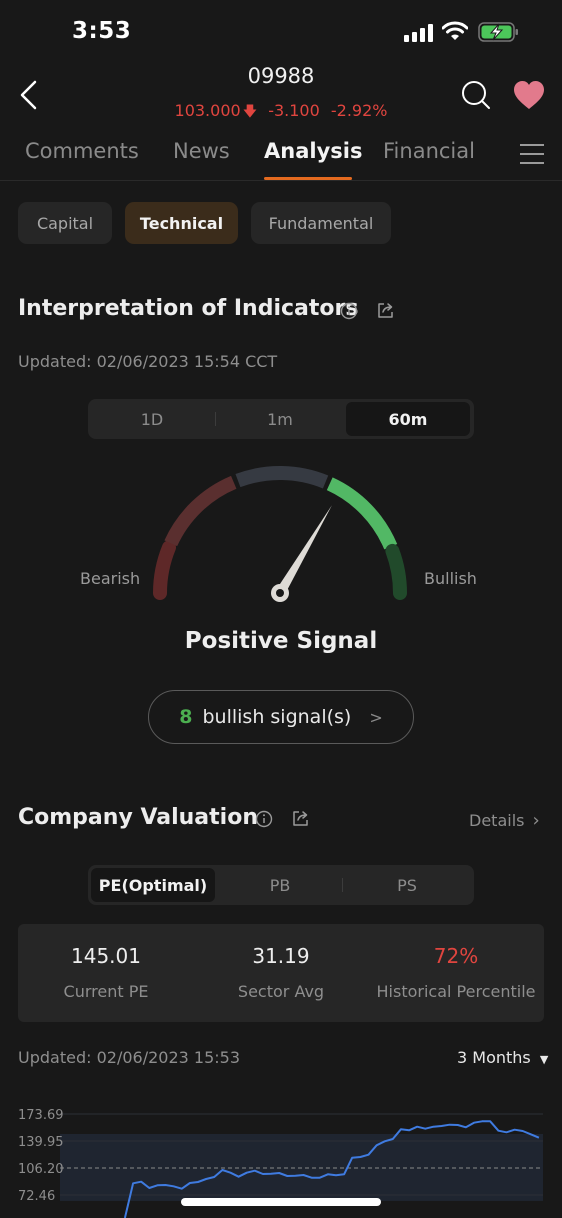  What do you see at coordinates (36, 1196) in the screenshot?
I see `y-tick-label: 72.46` at bounding box center [36, 1196].